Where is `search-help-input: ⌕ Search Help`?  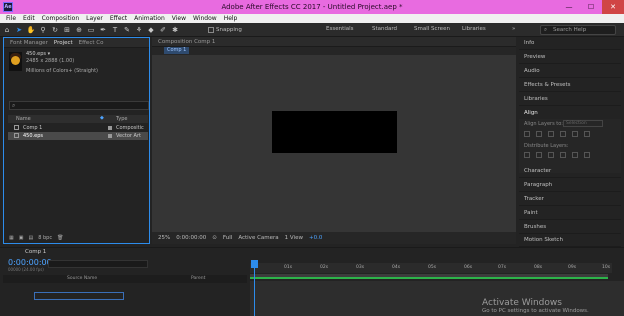 search-help-input: ⌕ Search Help is located at coordinates (578, 30).